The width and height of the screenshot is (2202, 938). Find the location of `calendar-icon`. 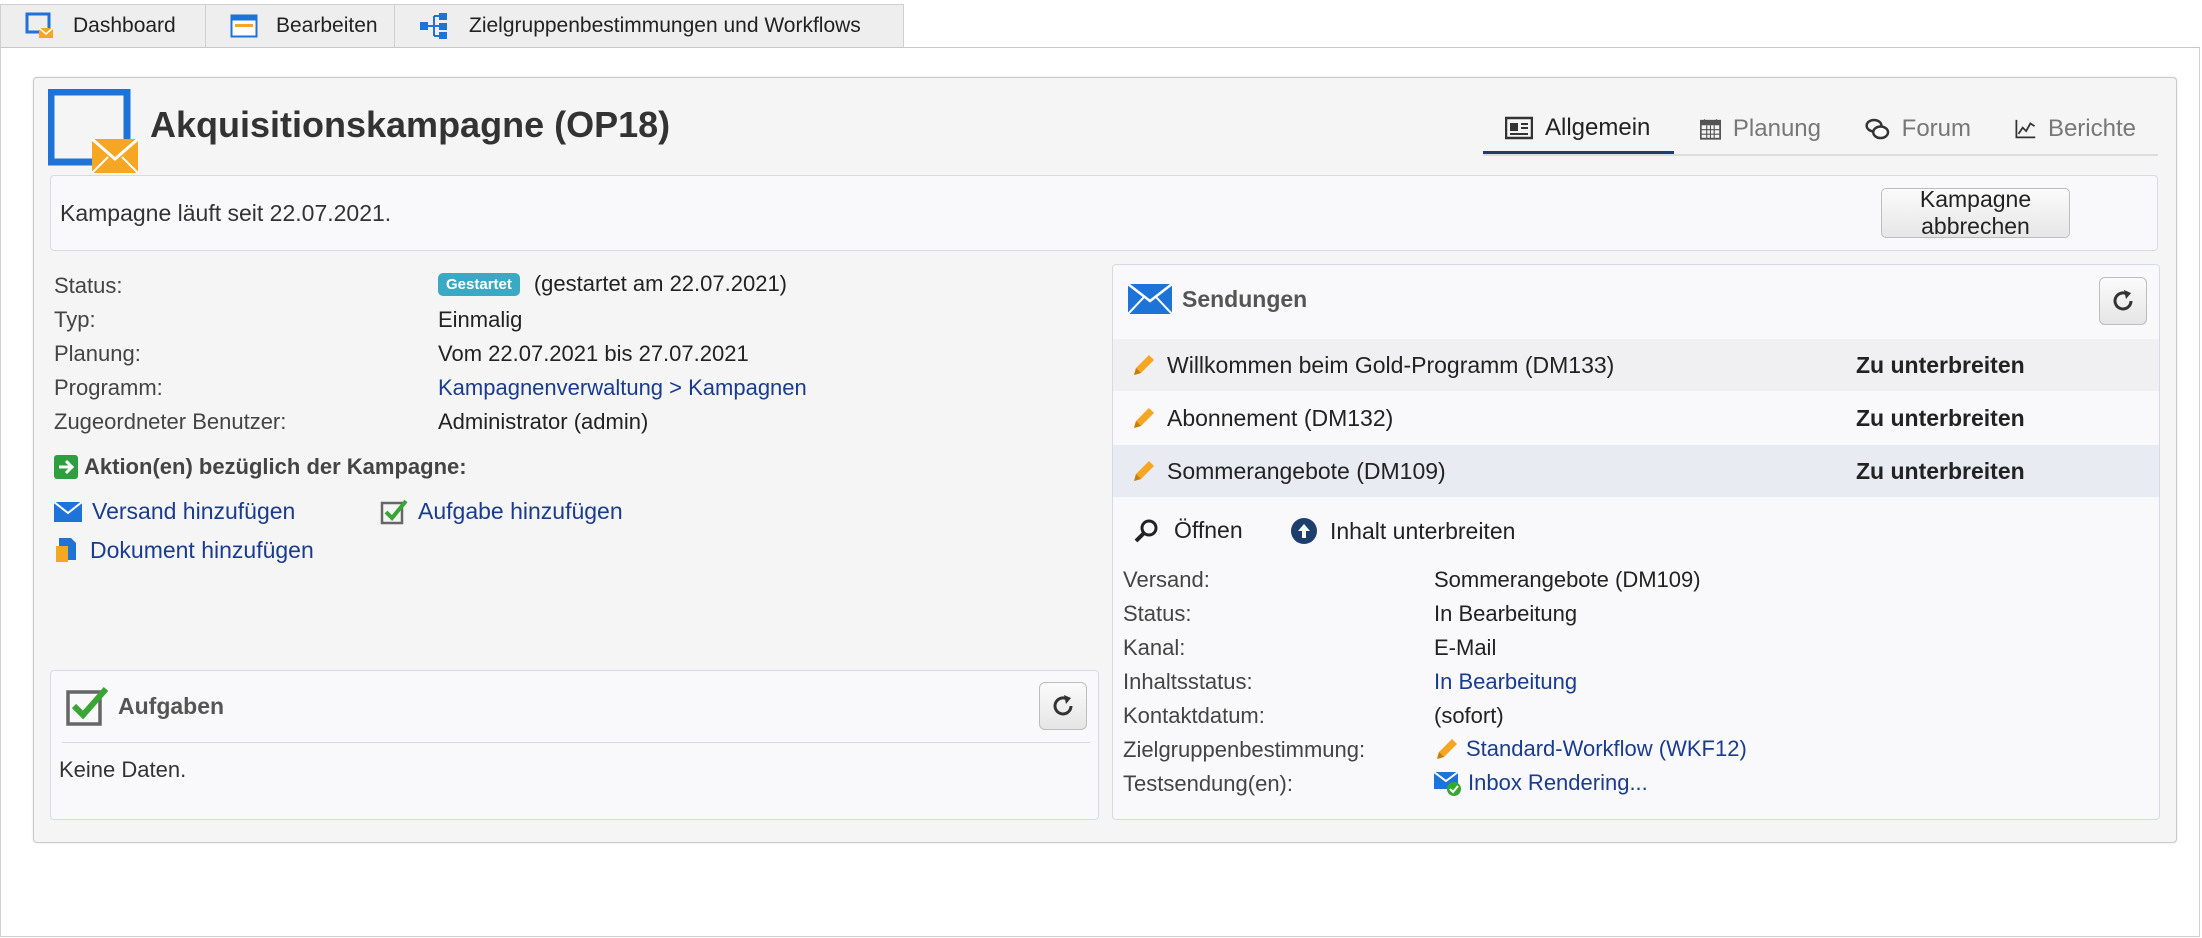

calendar-icon is located at coordinates (1710, 129).